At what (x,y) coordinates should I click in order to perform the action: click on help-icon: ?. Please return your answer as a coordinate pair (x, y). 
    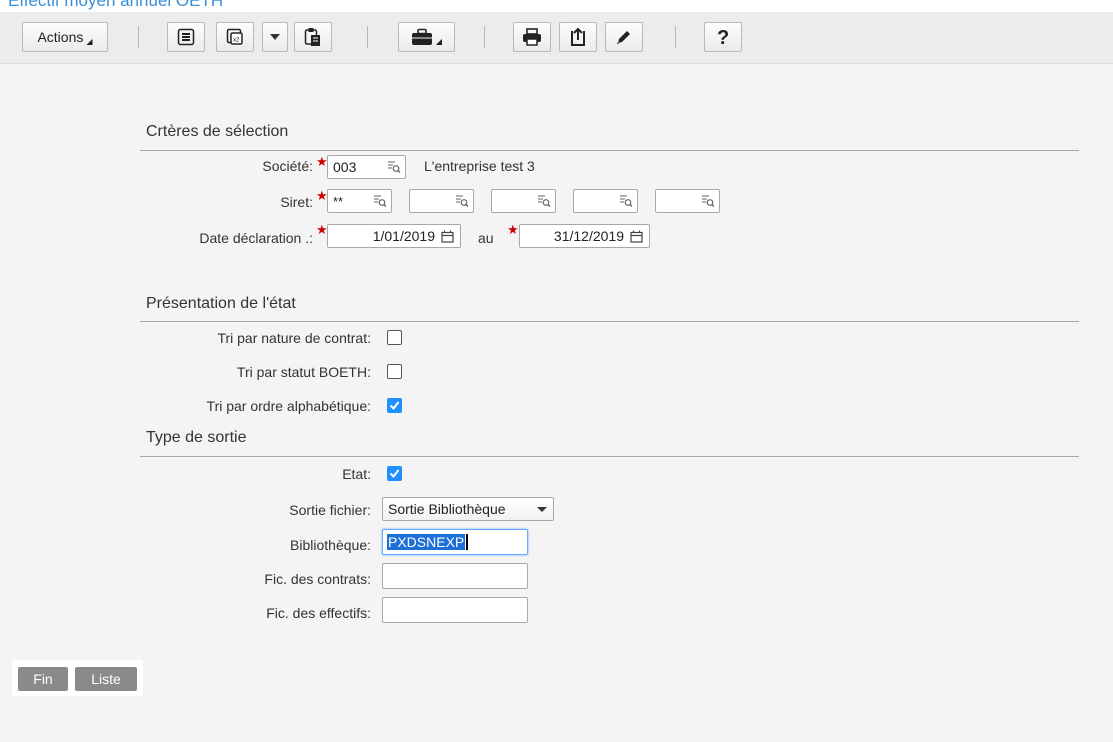
    Looking at the image, I should click on (723, 37).